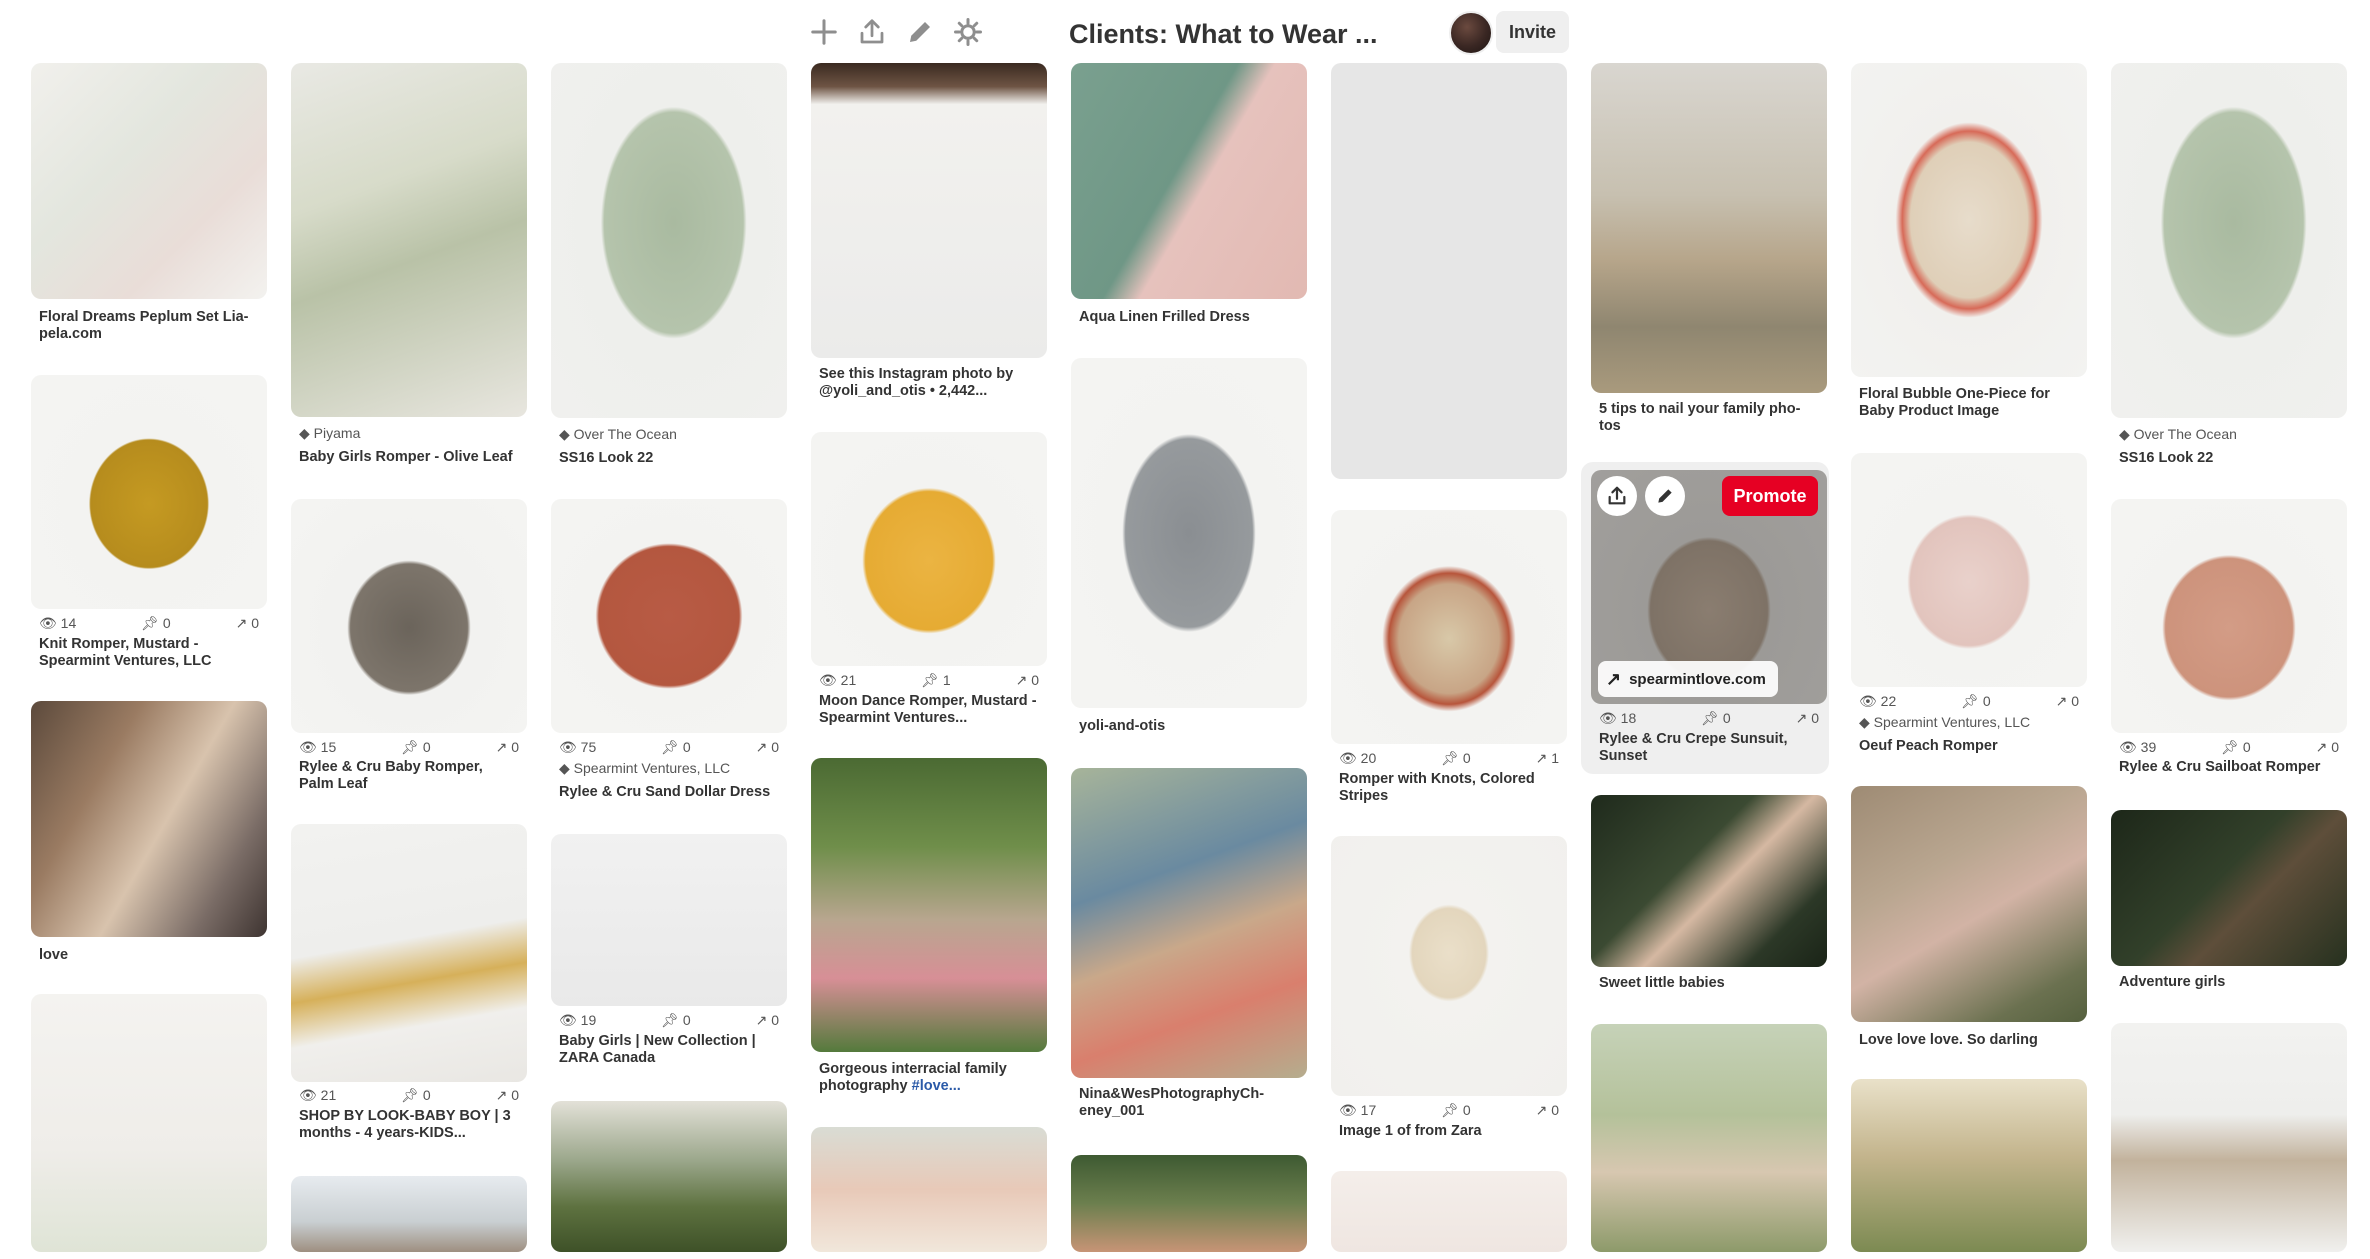  What do you see at coordinates (1190, 726) in the screenshot?
I see `pin-title: yoli-and-otis` at bounding box center [1190, 726].